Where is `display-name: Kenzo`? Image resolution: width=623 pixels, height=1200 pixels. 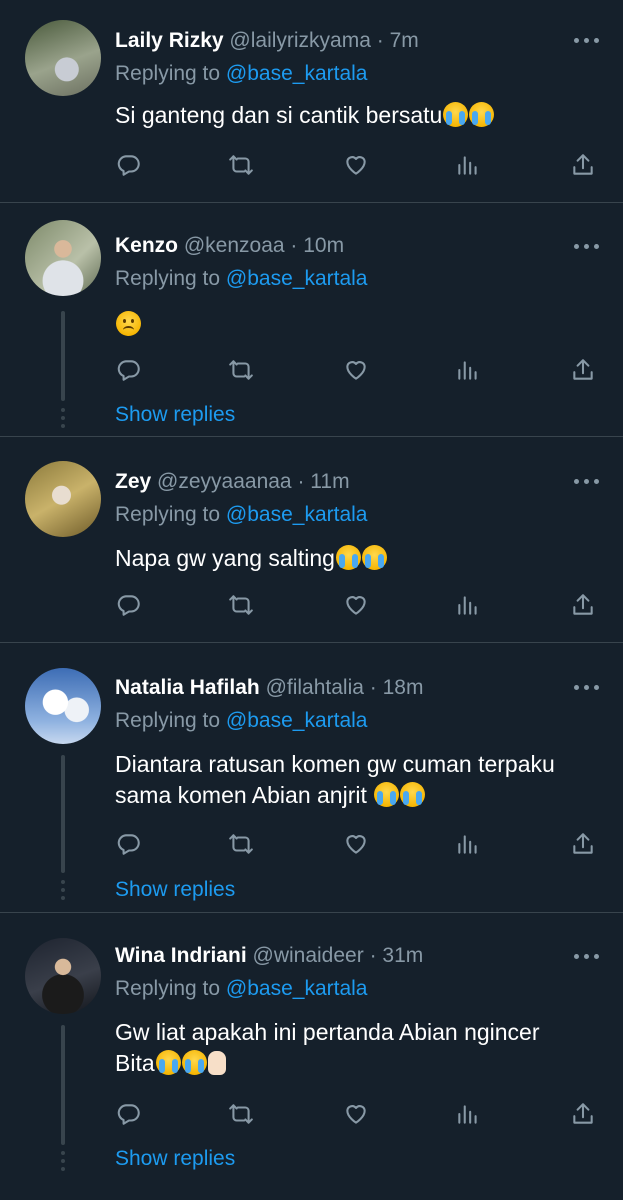 display-name: Kenzo is located at coordinates (146, 245).